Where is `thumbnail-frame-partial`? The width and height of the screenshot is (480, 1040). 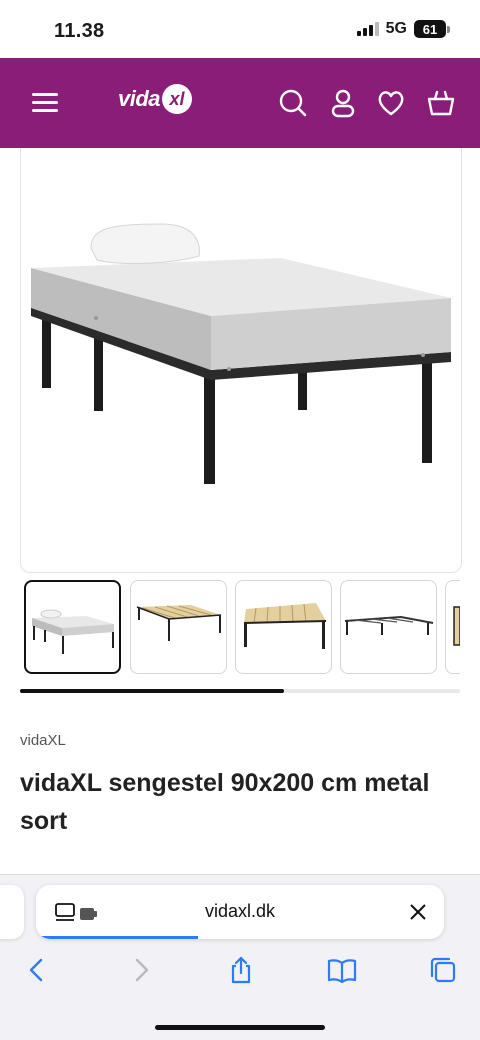
thumbnail-frame-partial is located at coordinates (452, 627).